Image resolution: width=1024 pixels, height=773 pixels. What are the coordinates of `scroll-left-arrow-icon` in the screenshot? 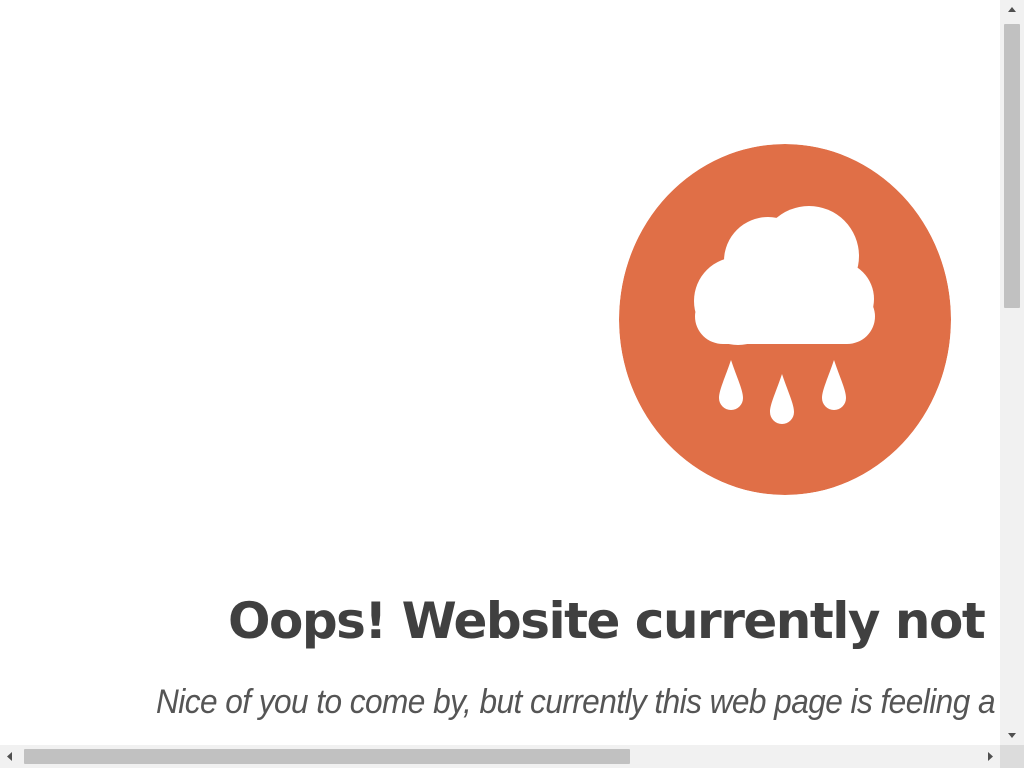 It's located at (10, 756).